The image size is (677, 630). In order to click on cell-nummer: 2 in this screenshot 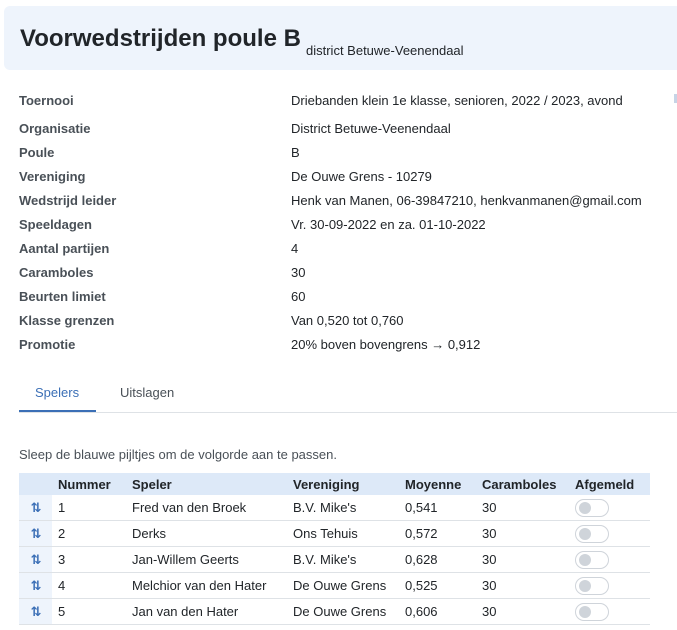, I will do `click(89, 533)`.